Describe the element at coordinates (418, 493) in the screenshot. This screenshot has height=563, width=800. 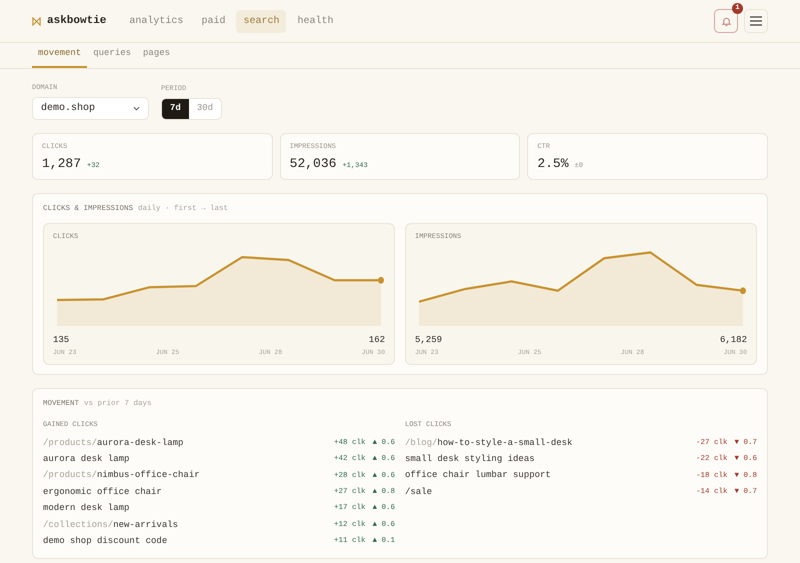
I see `row-label: /sale` at that location.